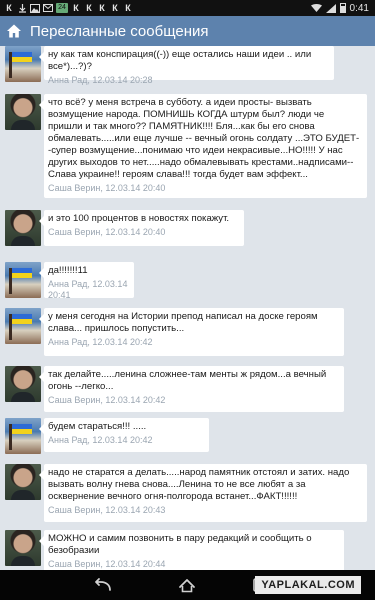  Describe the element at coordinates (330, 8) in the screenshot. I see `signal-icon` at that location.